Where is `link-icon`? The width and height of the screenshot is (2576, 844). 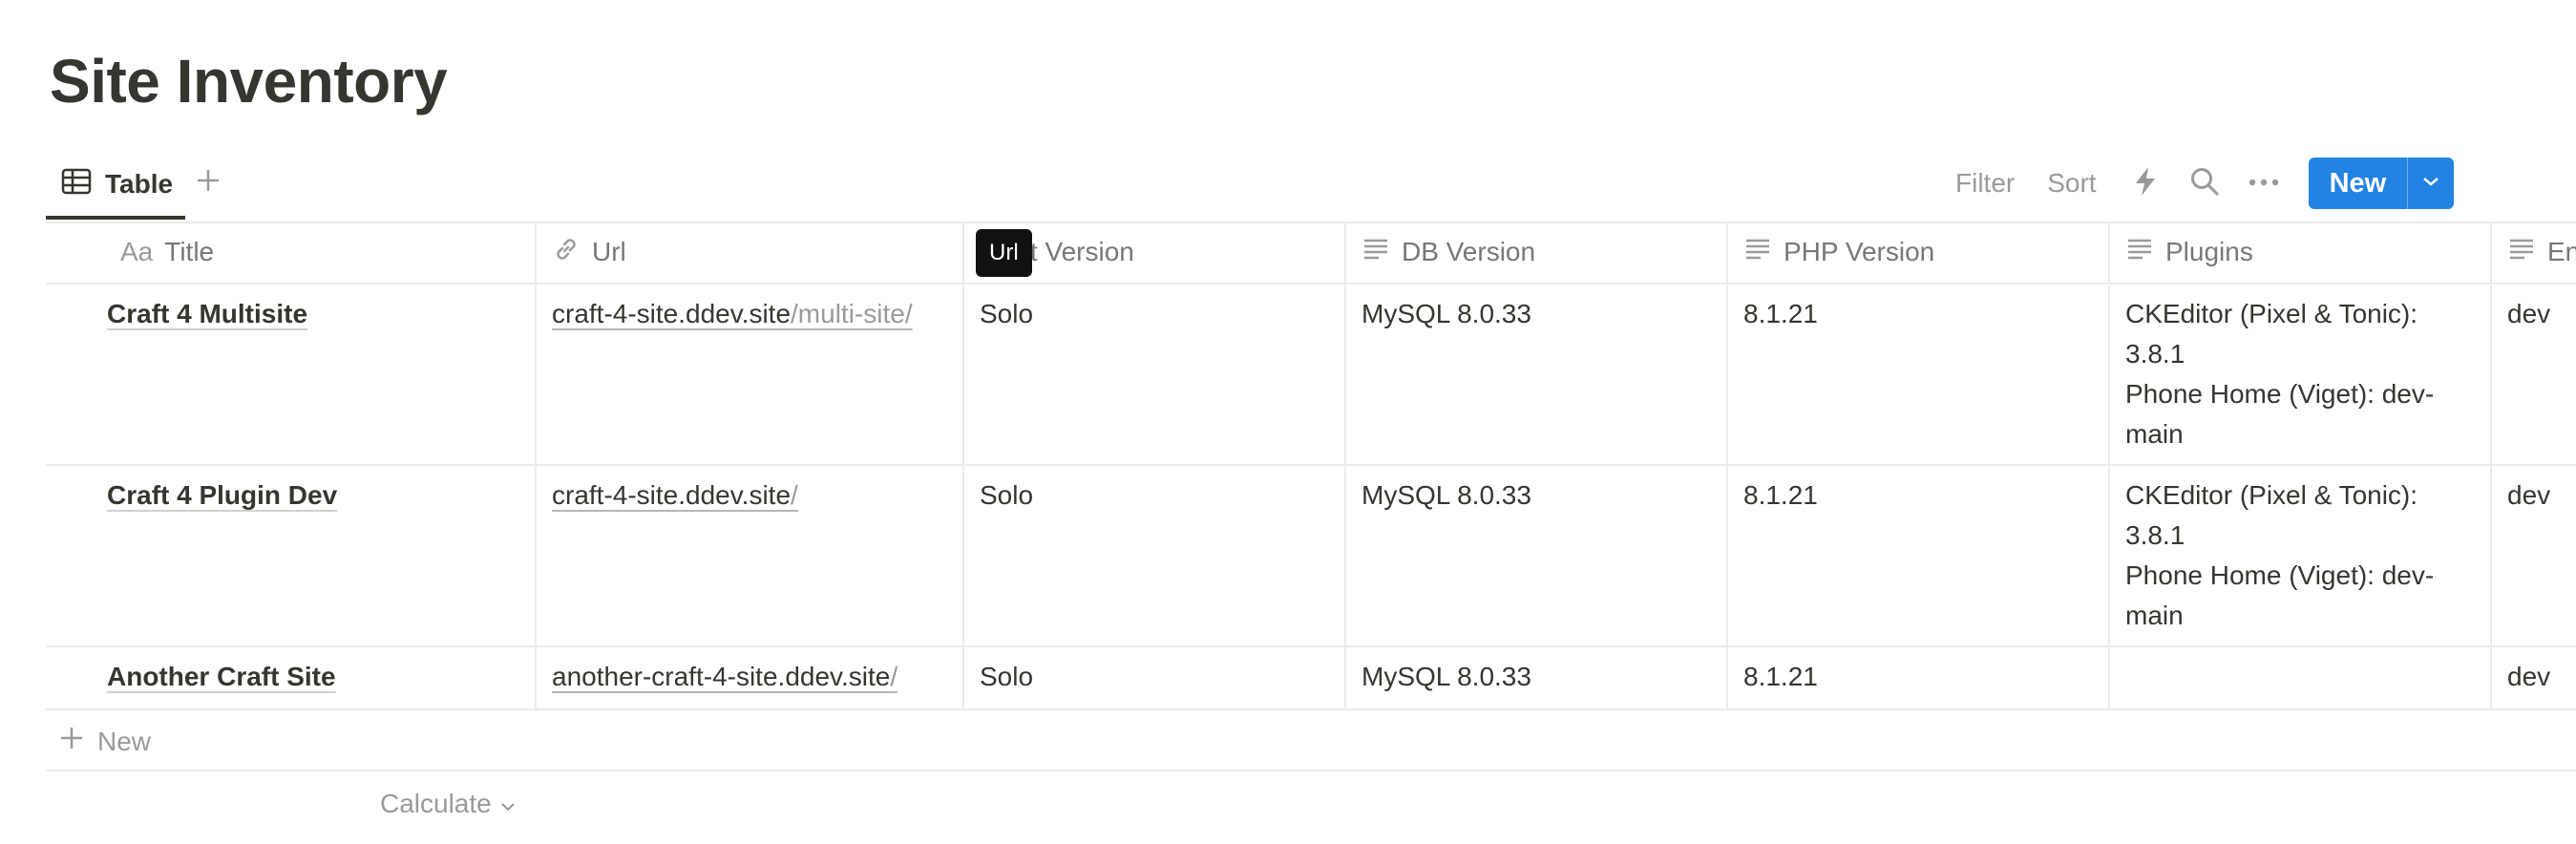
link-icon is located at coordinates (566, 253).